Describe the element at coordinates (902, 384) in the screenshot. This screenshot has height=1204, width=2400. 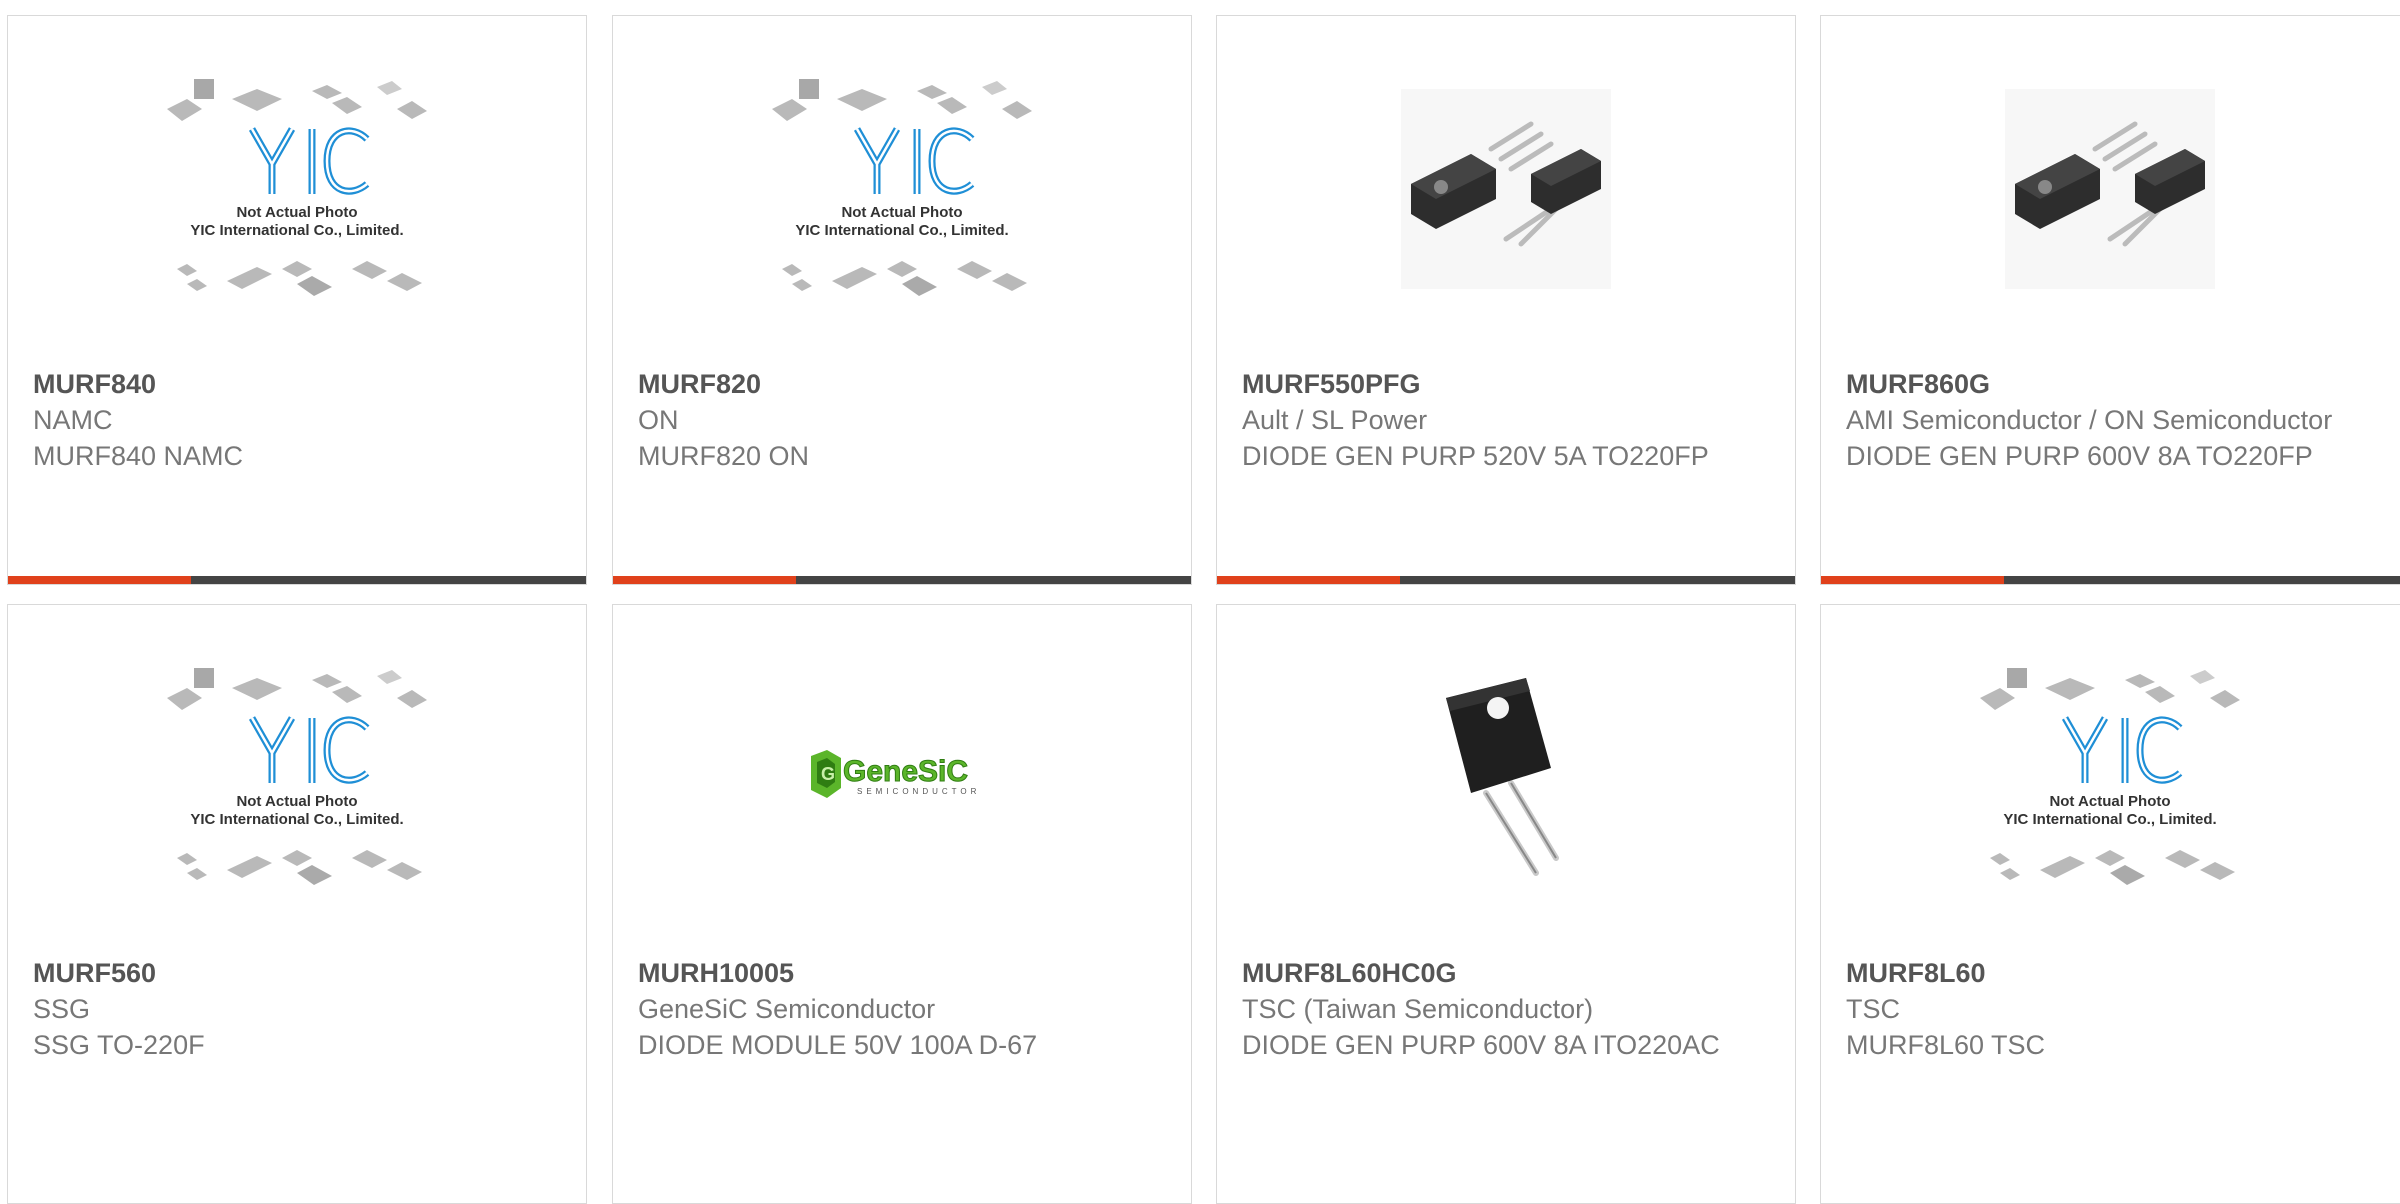
I see `part-number: MURF820` at that location.